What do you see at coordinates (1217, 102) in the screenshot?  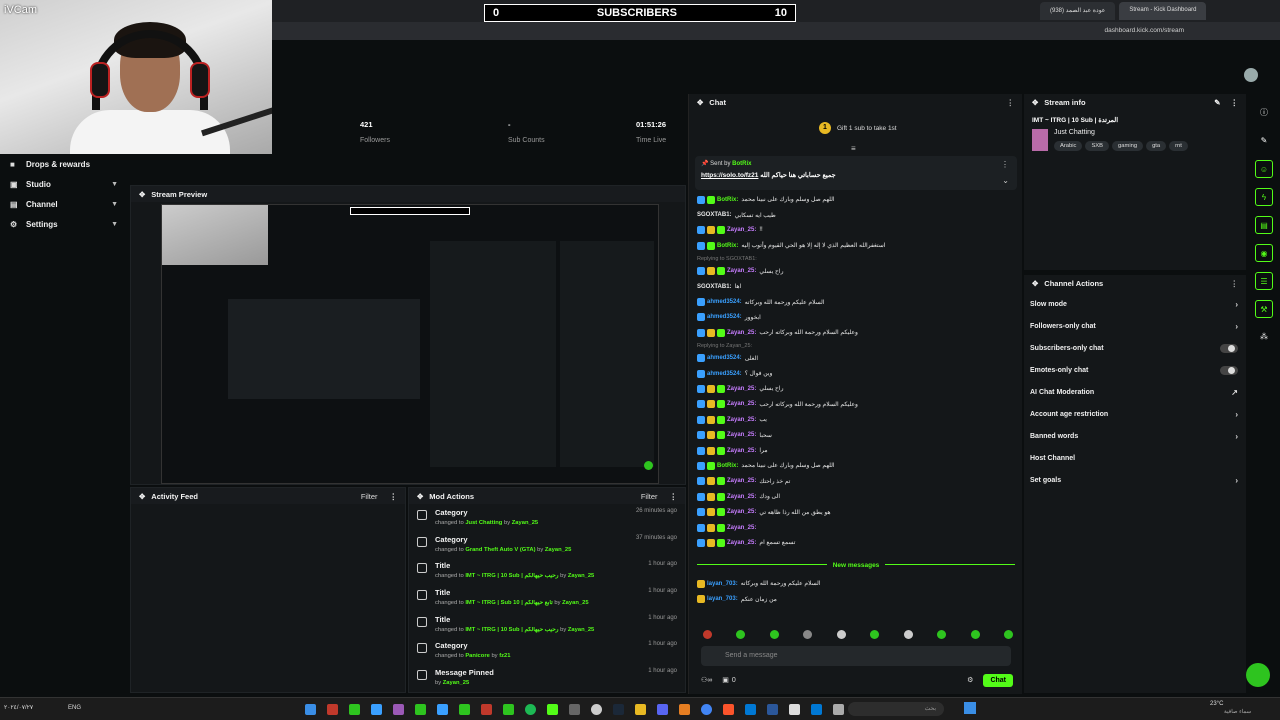 I see `edit-icon: ✎` at bounding box center [1217, 102].